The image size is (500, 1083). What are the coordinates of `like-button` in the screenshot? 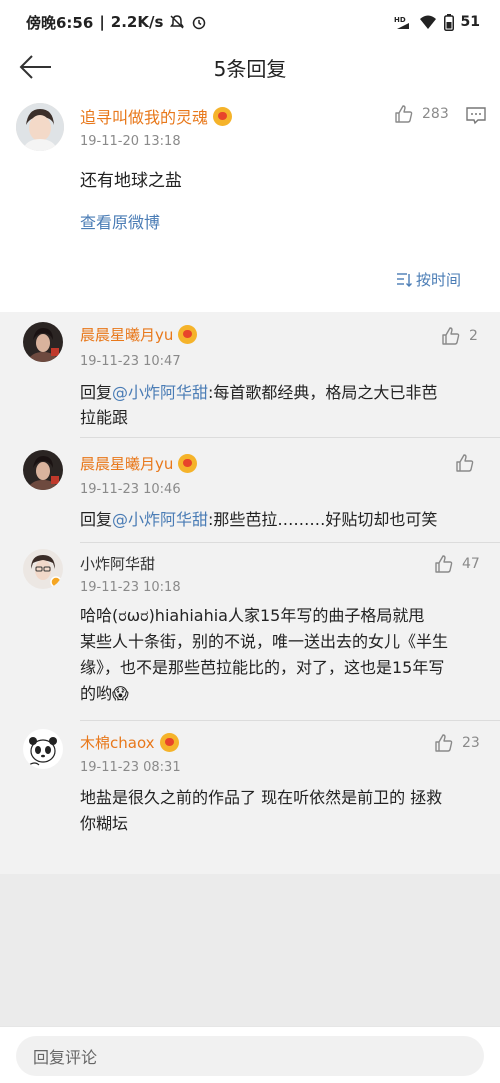 It's located at (469, 463).